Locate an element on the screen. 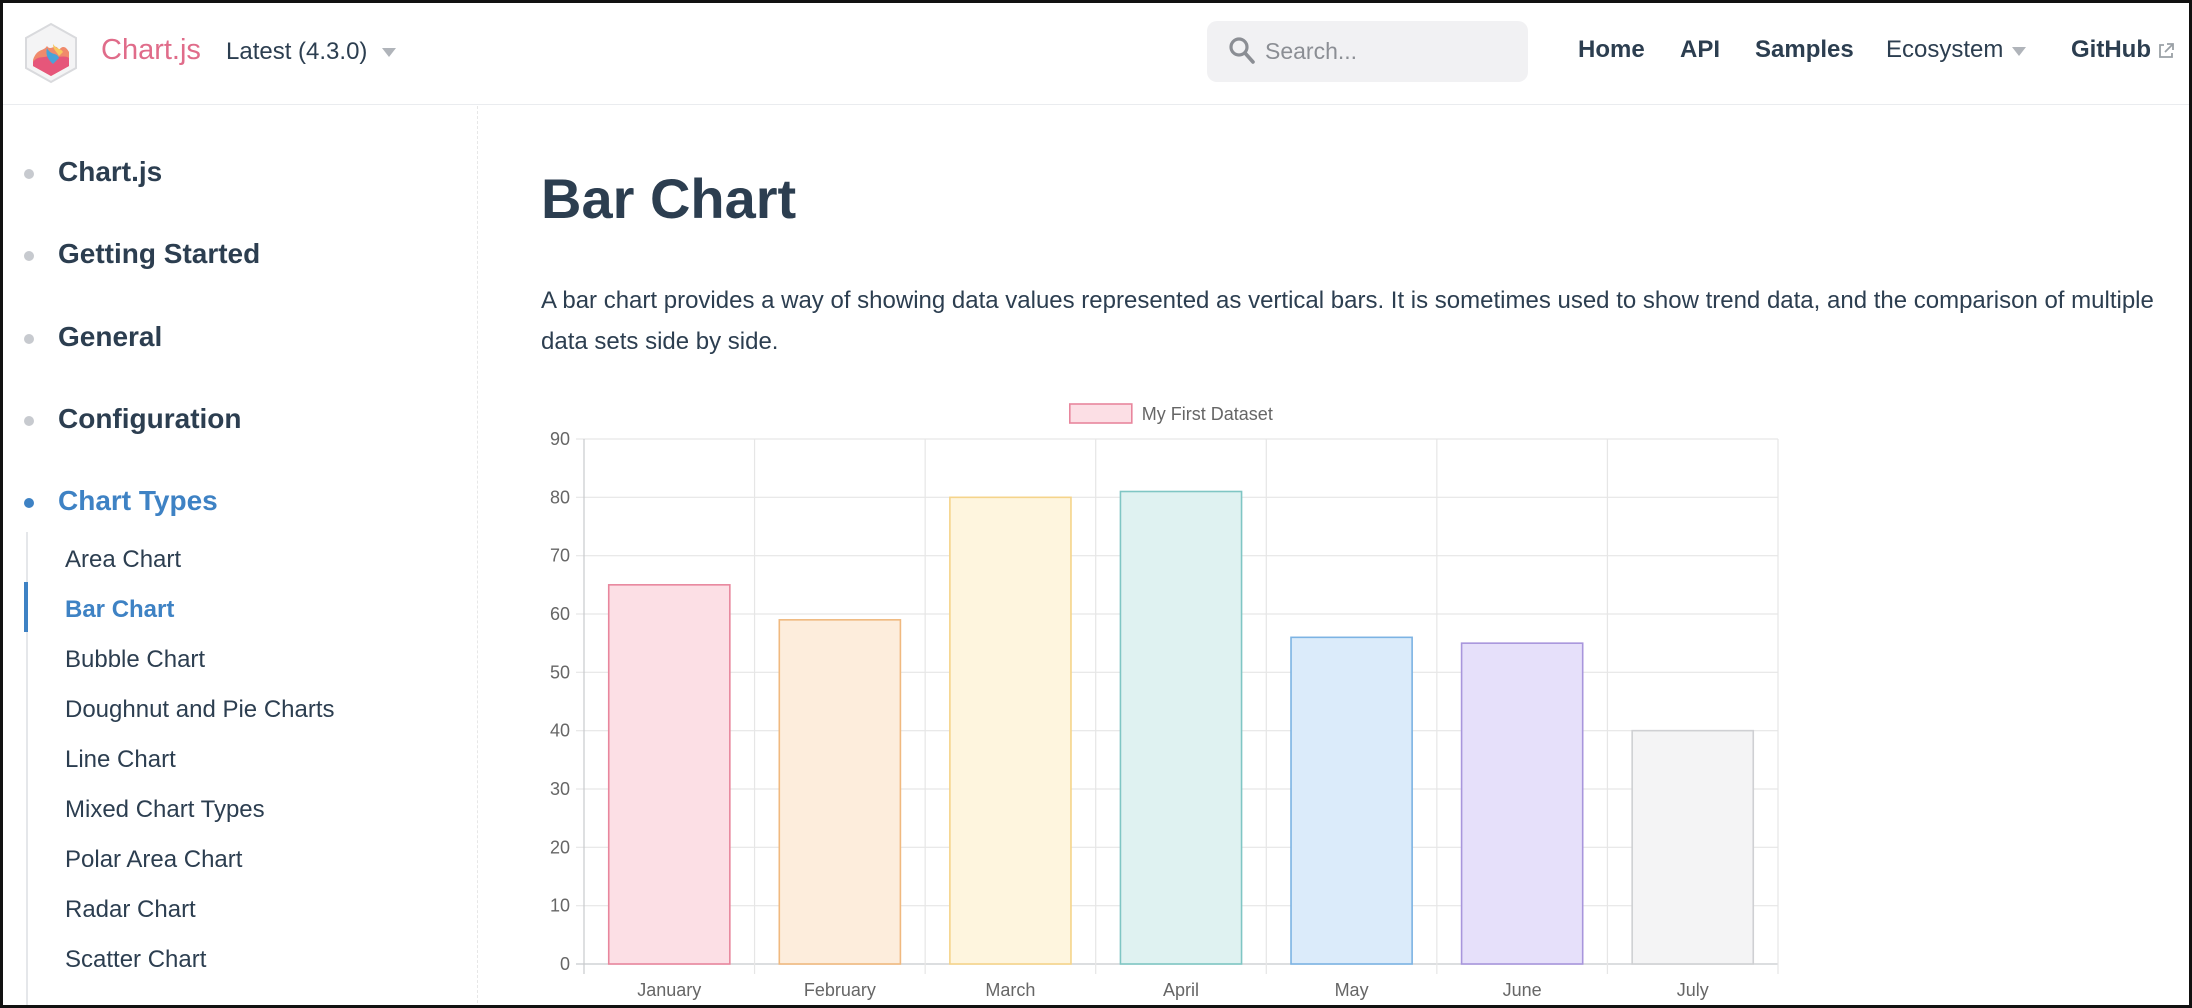  nav-api-link: API is located at coordinates (1700, 50).